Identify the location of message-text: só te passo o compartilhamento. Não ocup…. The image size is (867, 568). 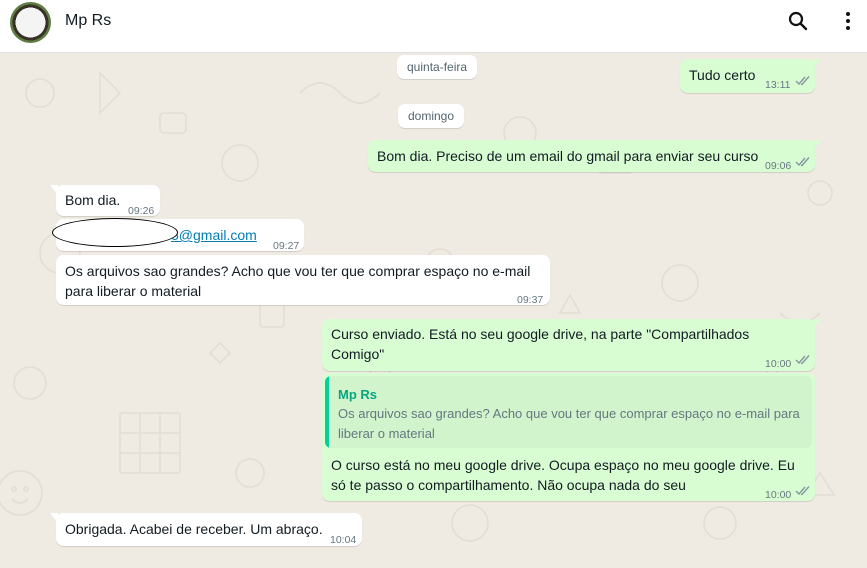
(508, 485).